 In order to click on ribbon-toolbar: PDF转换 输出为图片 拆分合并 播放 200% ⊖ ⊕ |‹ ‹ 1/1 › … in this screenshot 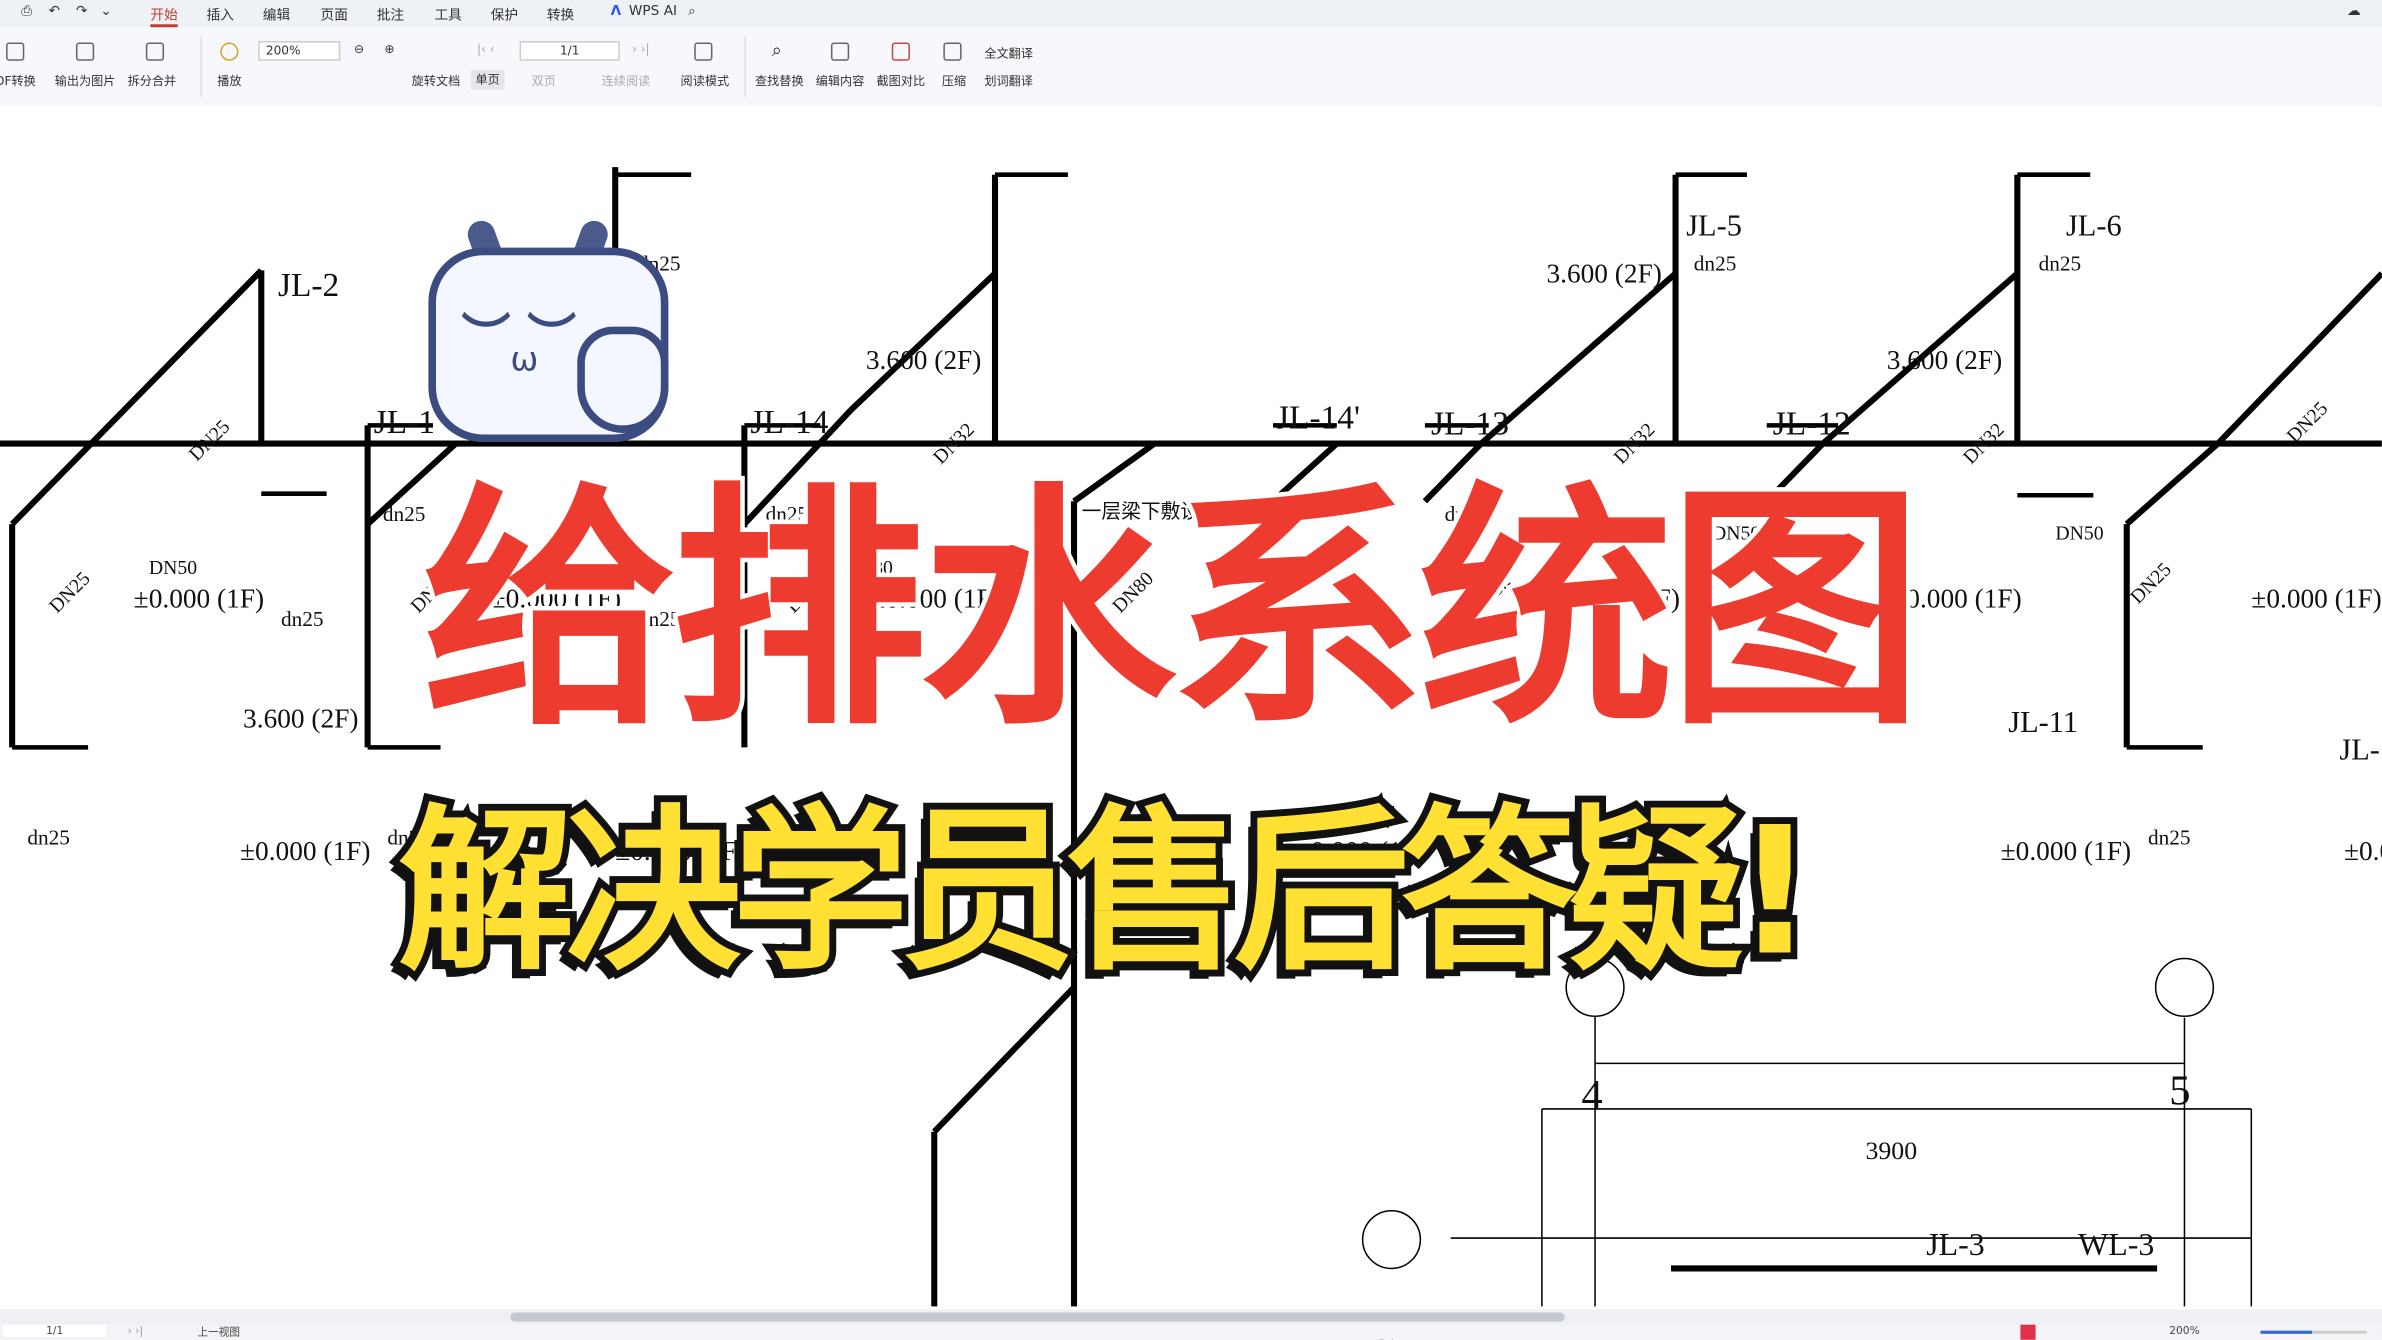, I will do `click(1191, 67)`.